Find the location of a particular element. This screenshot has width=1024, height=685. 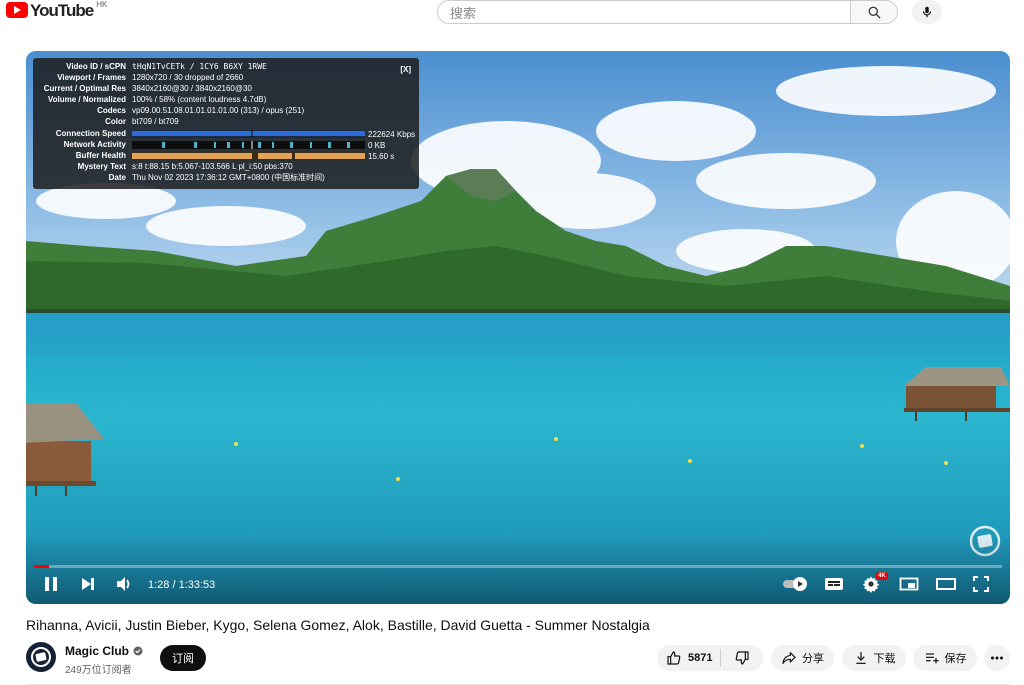

region-badge: HK is located at coordinates (102, 4).